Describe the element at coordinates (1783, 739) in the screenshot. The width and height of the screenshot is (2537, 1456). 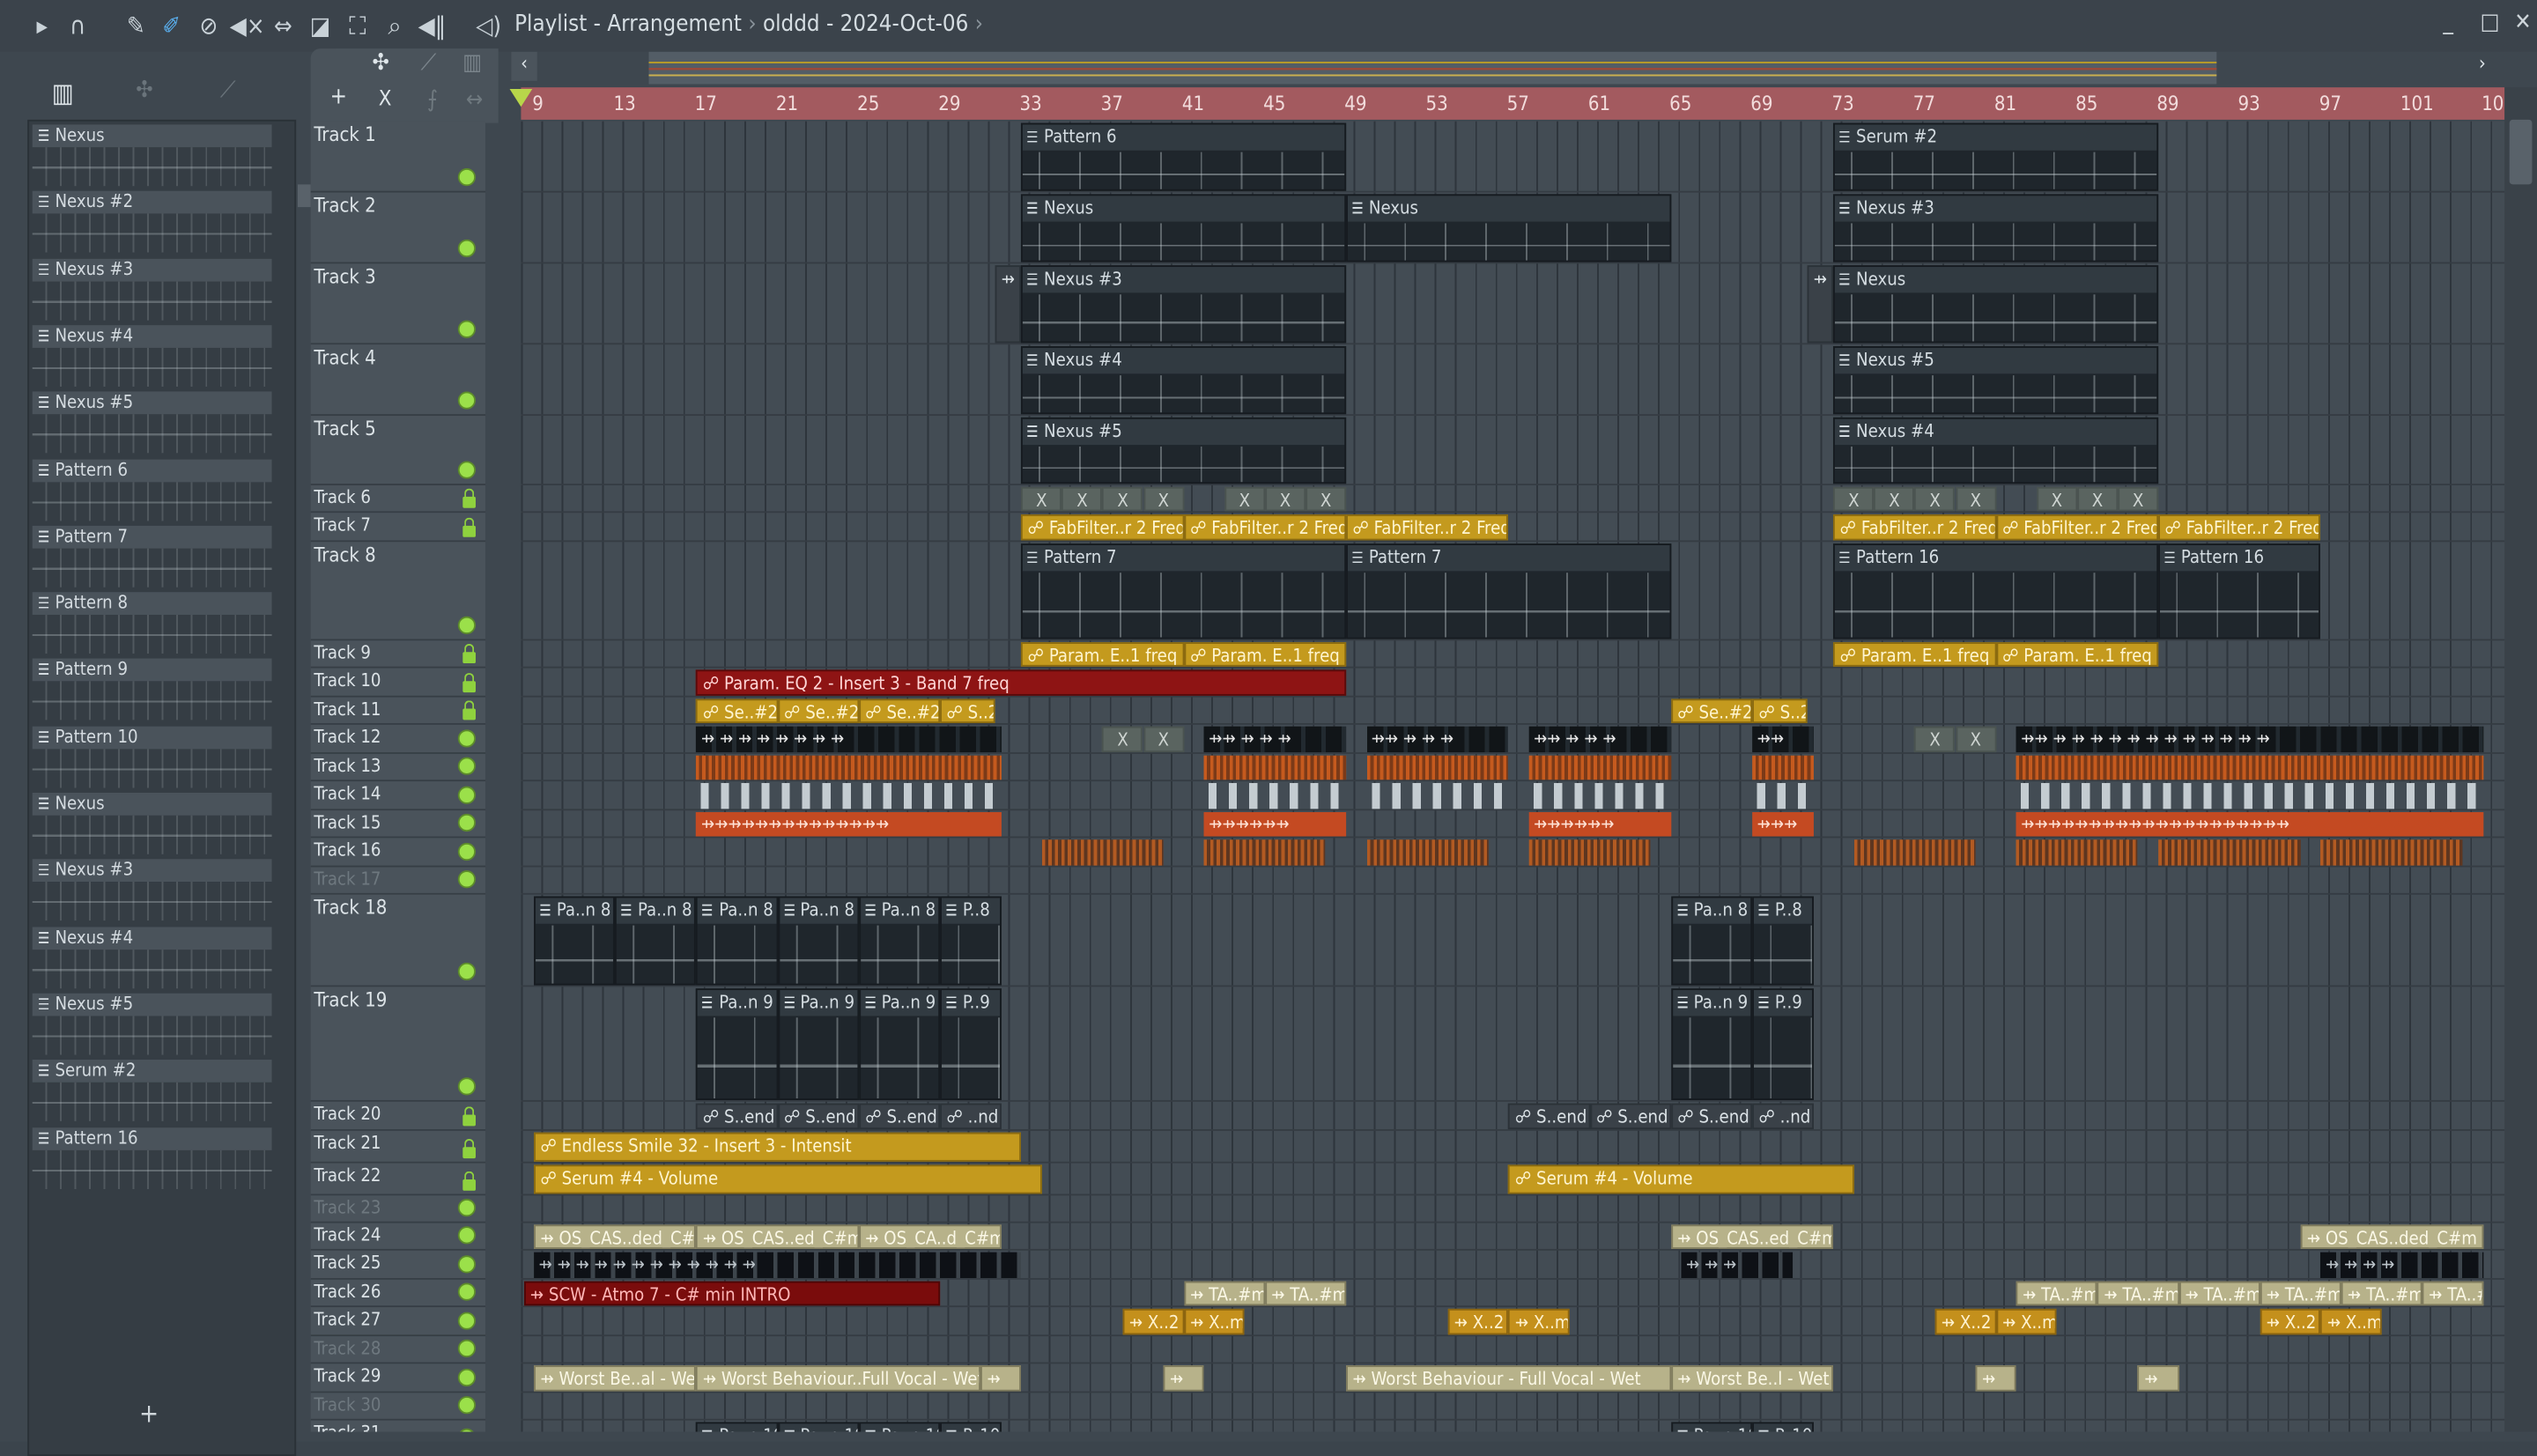
I see `clip-hits: ⇸⇸` at that location.